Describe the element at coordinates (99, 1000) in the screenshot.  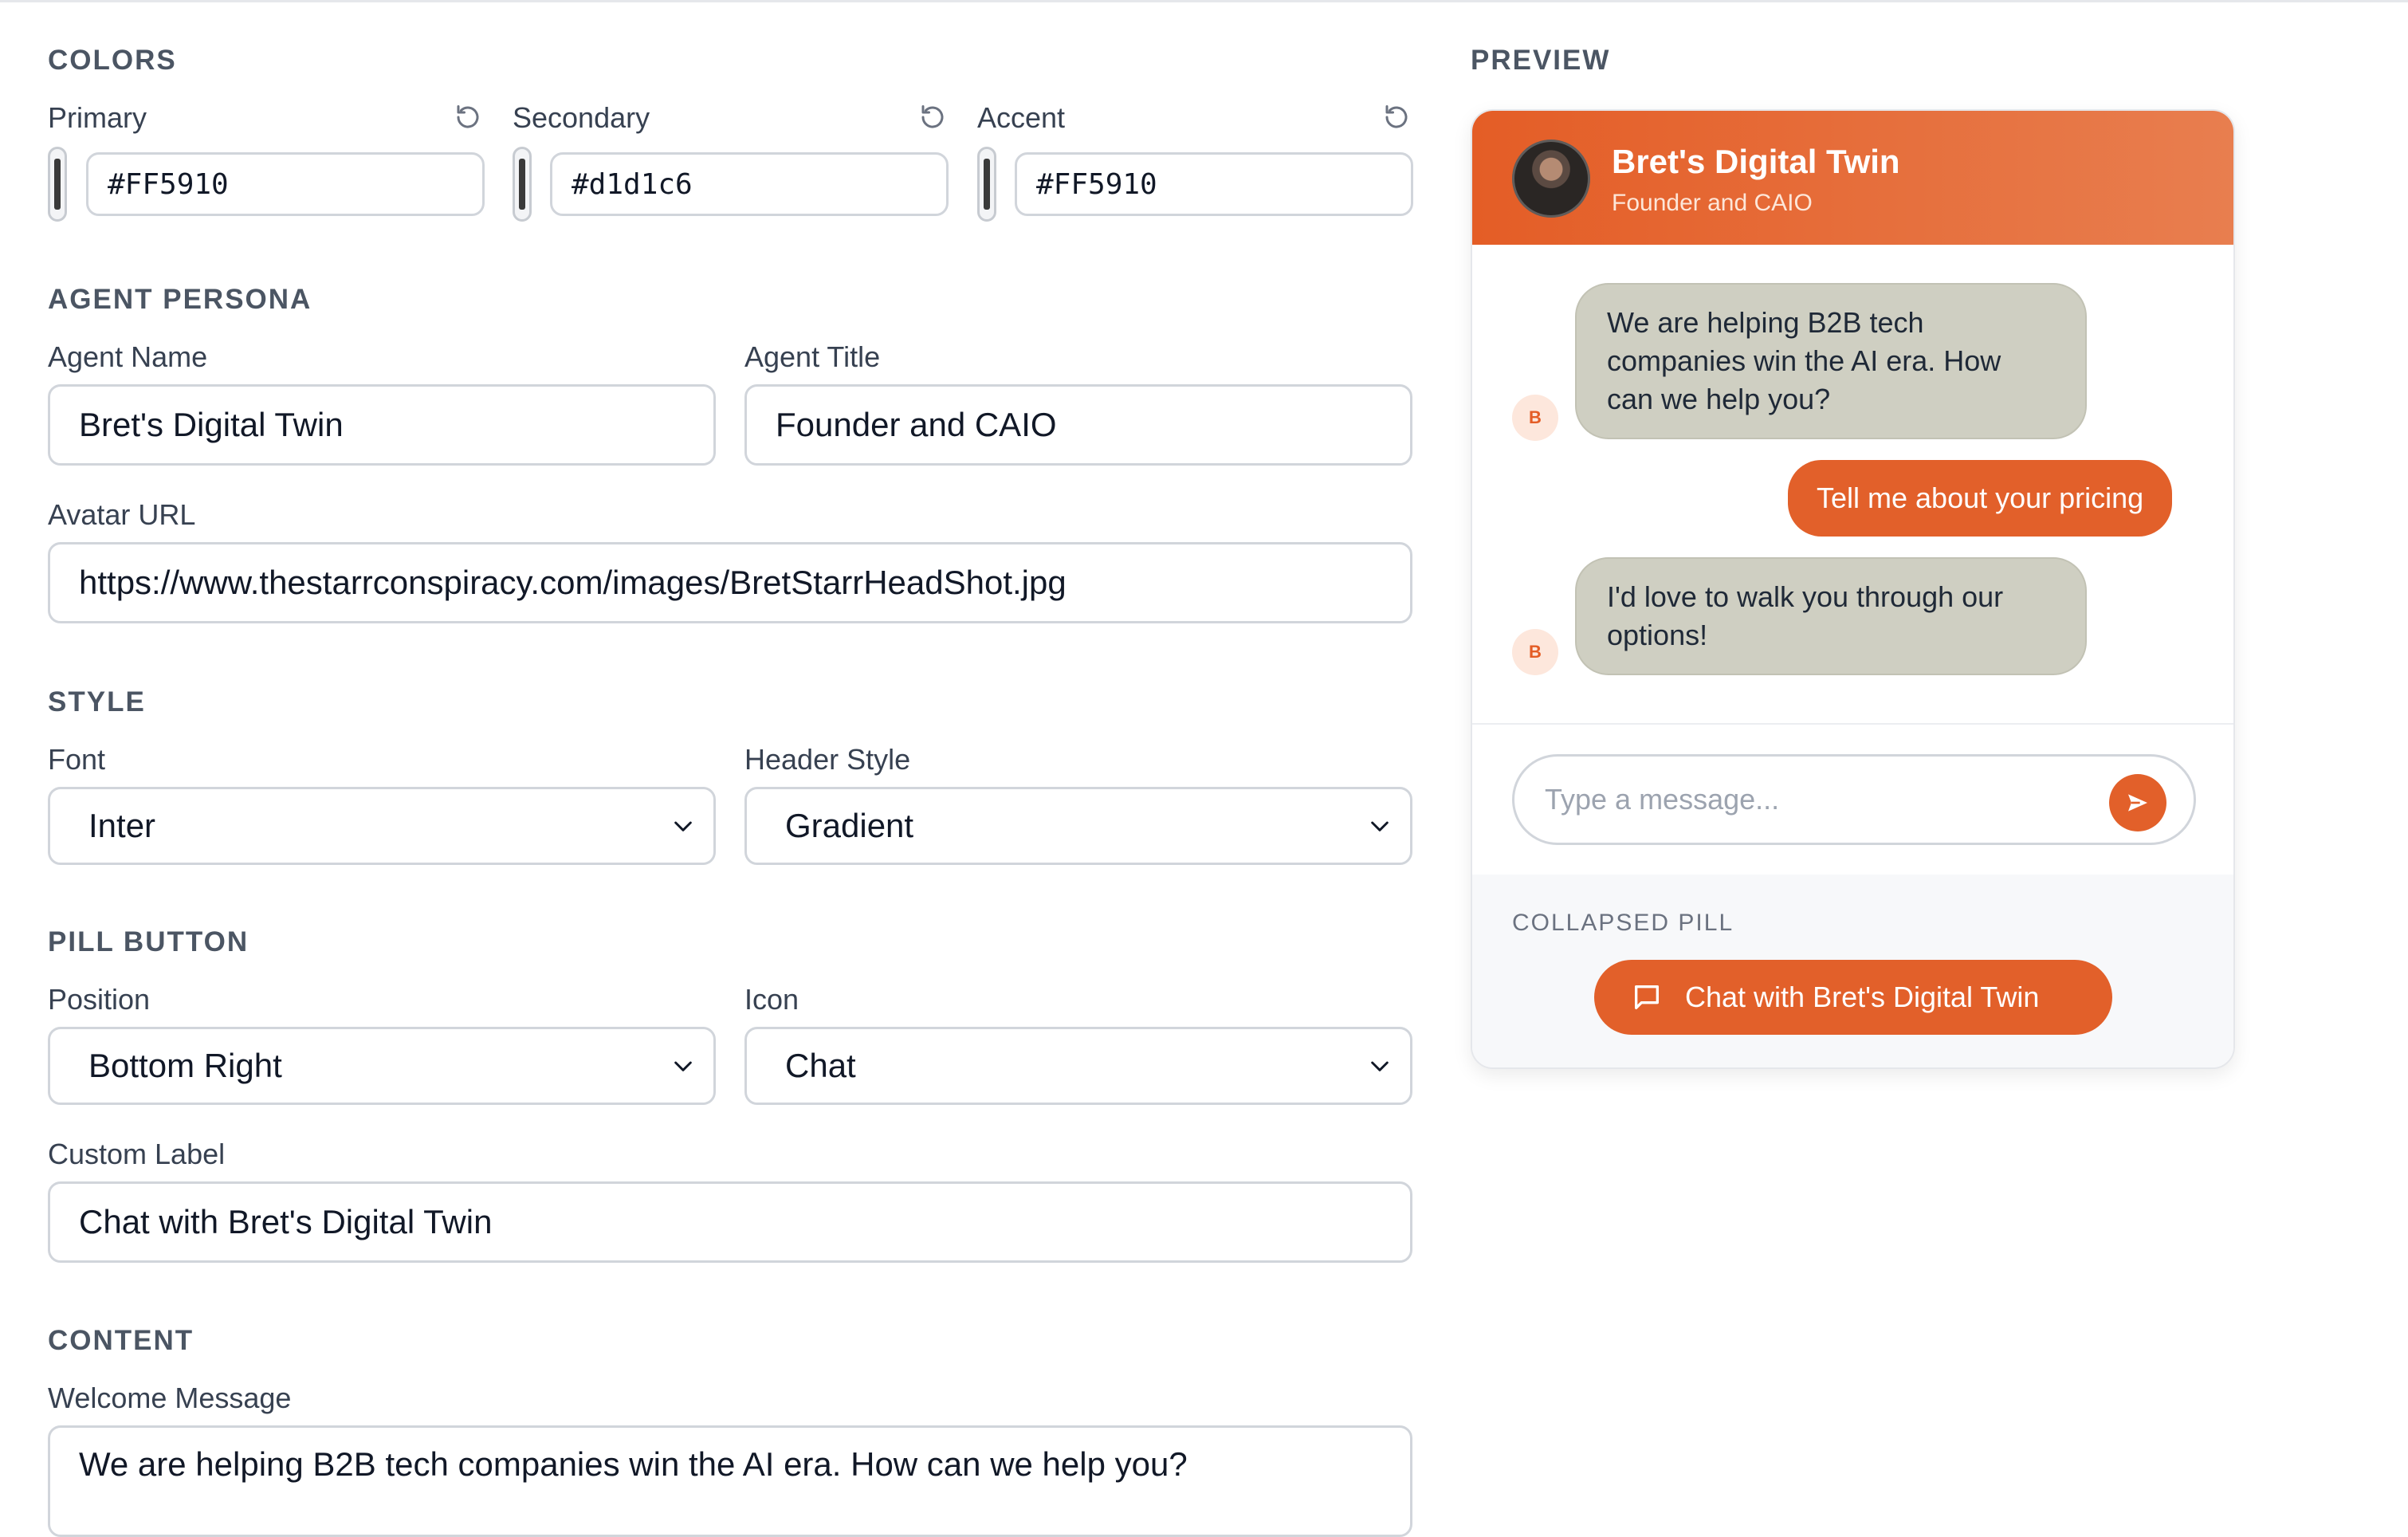
I see `position-label: Position` at that location.